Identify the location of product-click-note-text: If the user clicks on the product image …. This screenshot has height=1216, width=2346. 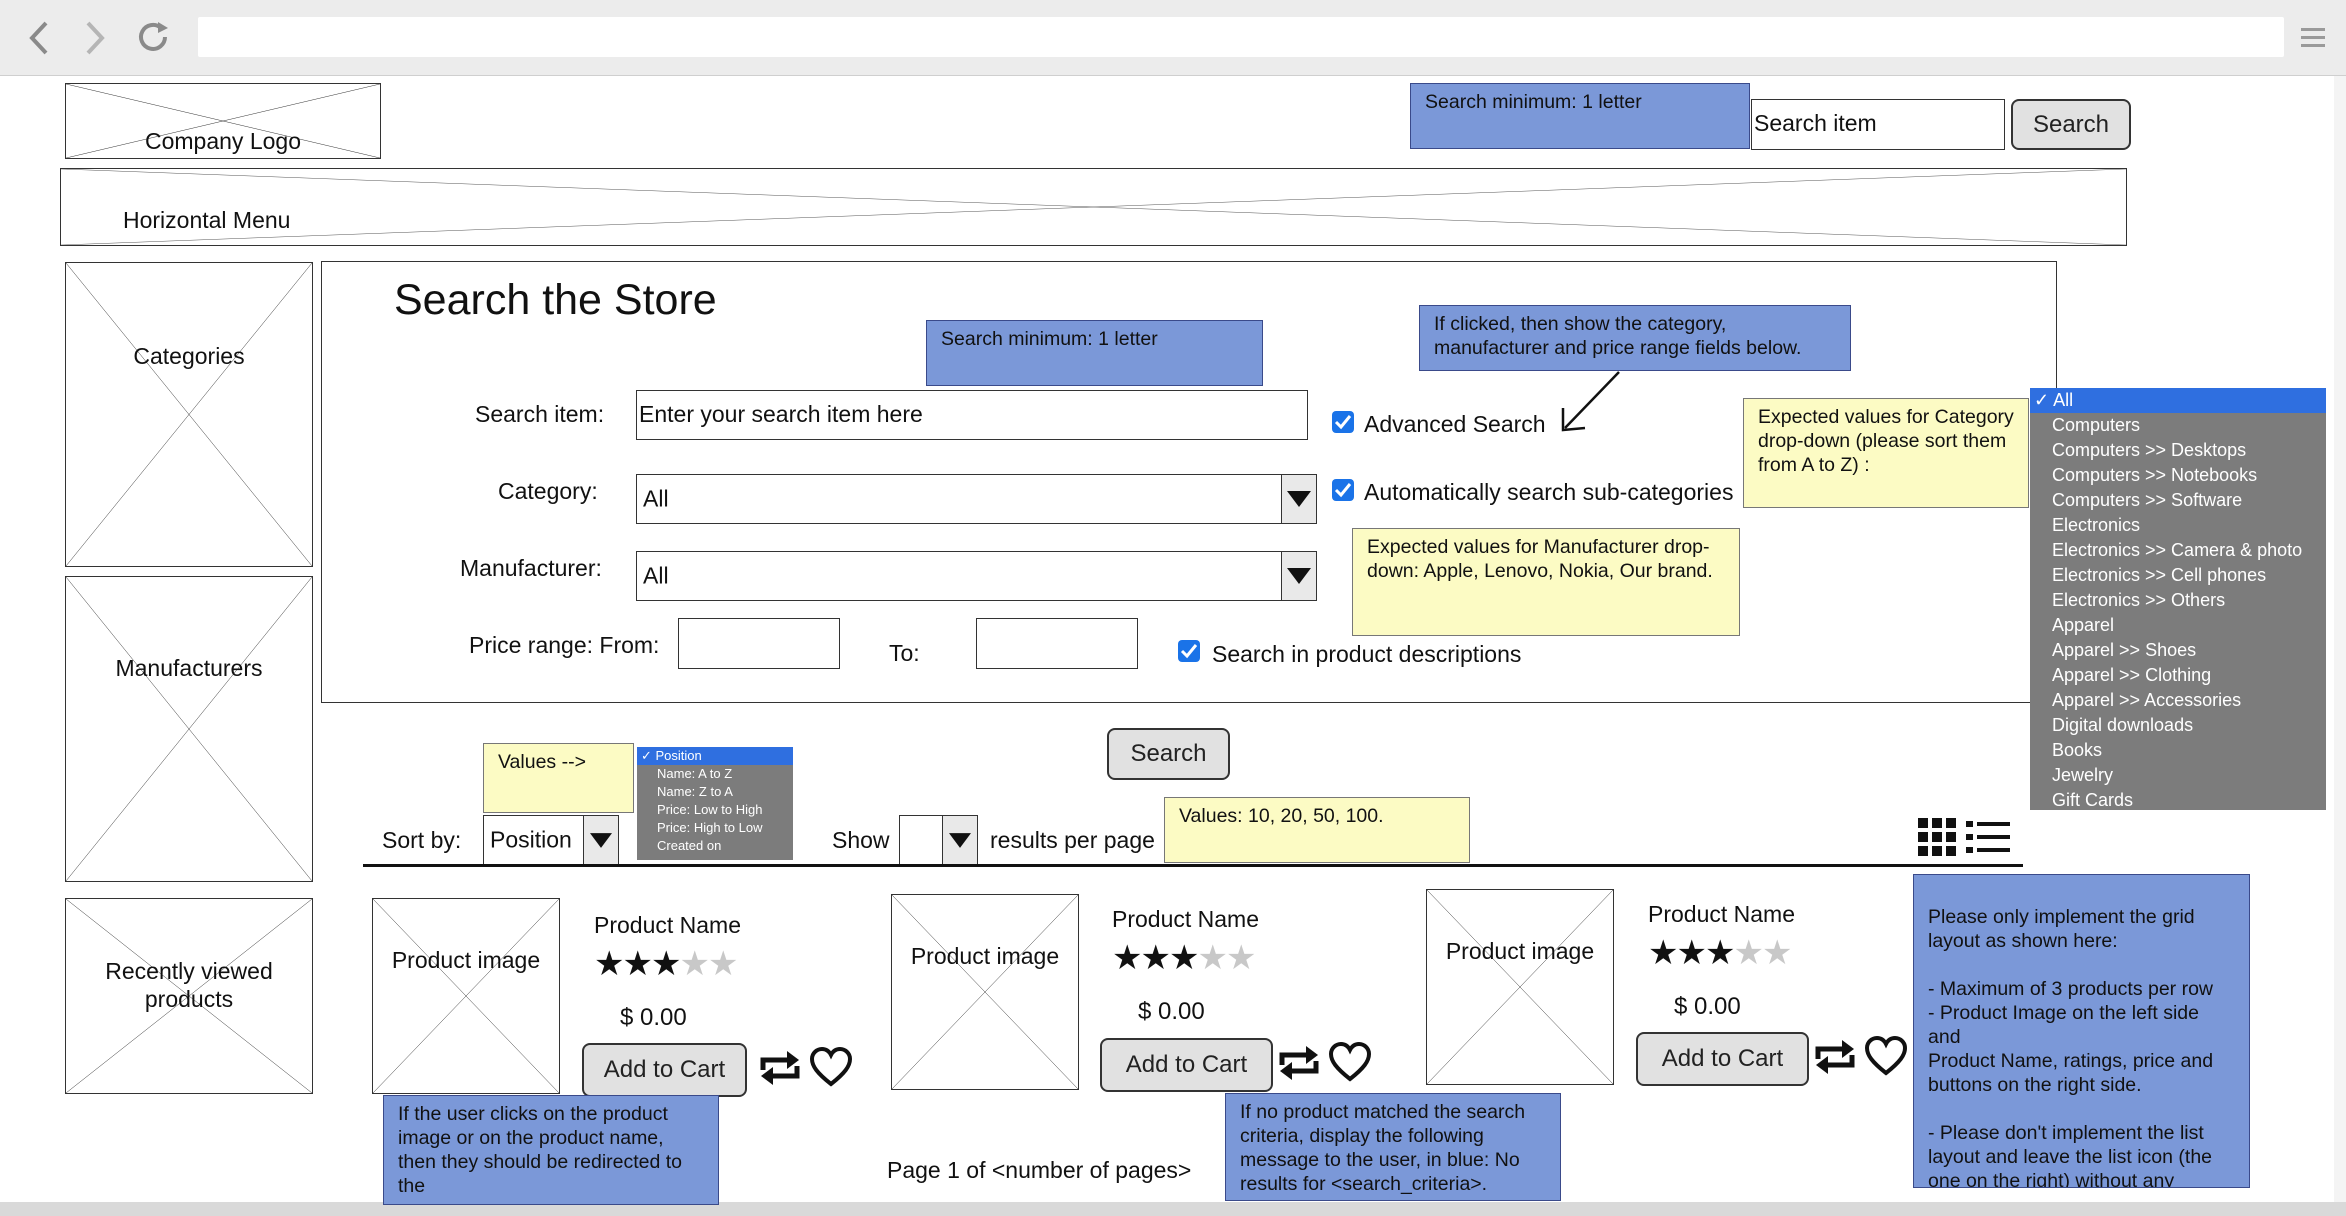
(540, 1150).